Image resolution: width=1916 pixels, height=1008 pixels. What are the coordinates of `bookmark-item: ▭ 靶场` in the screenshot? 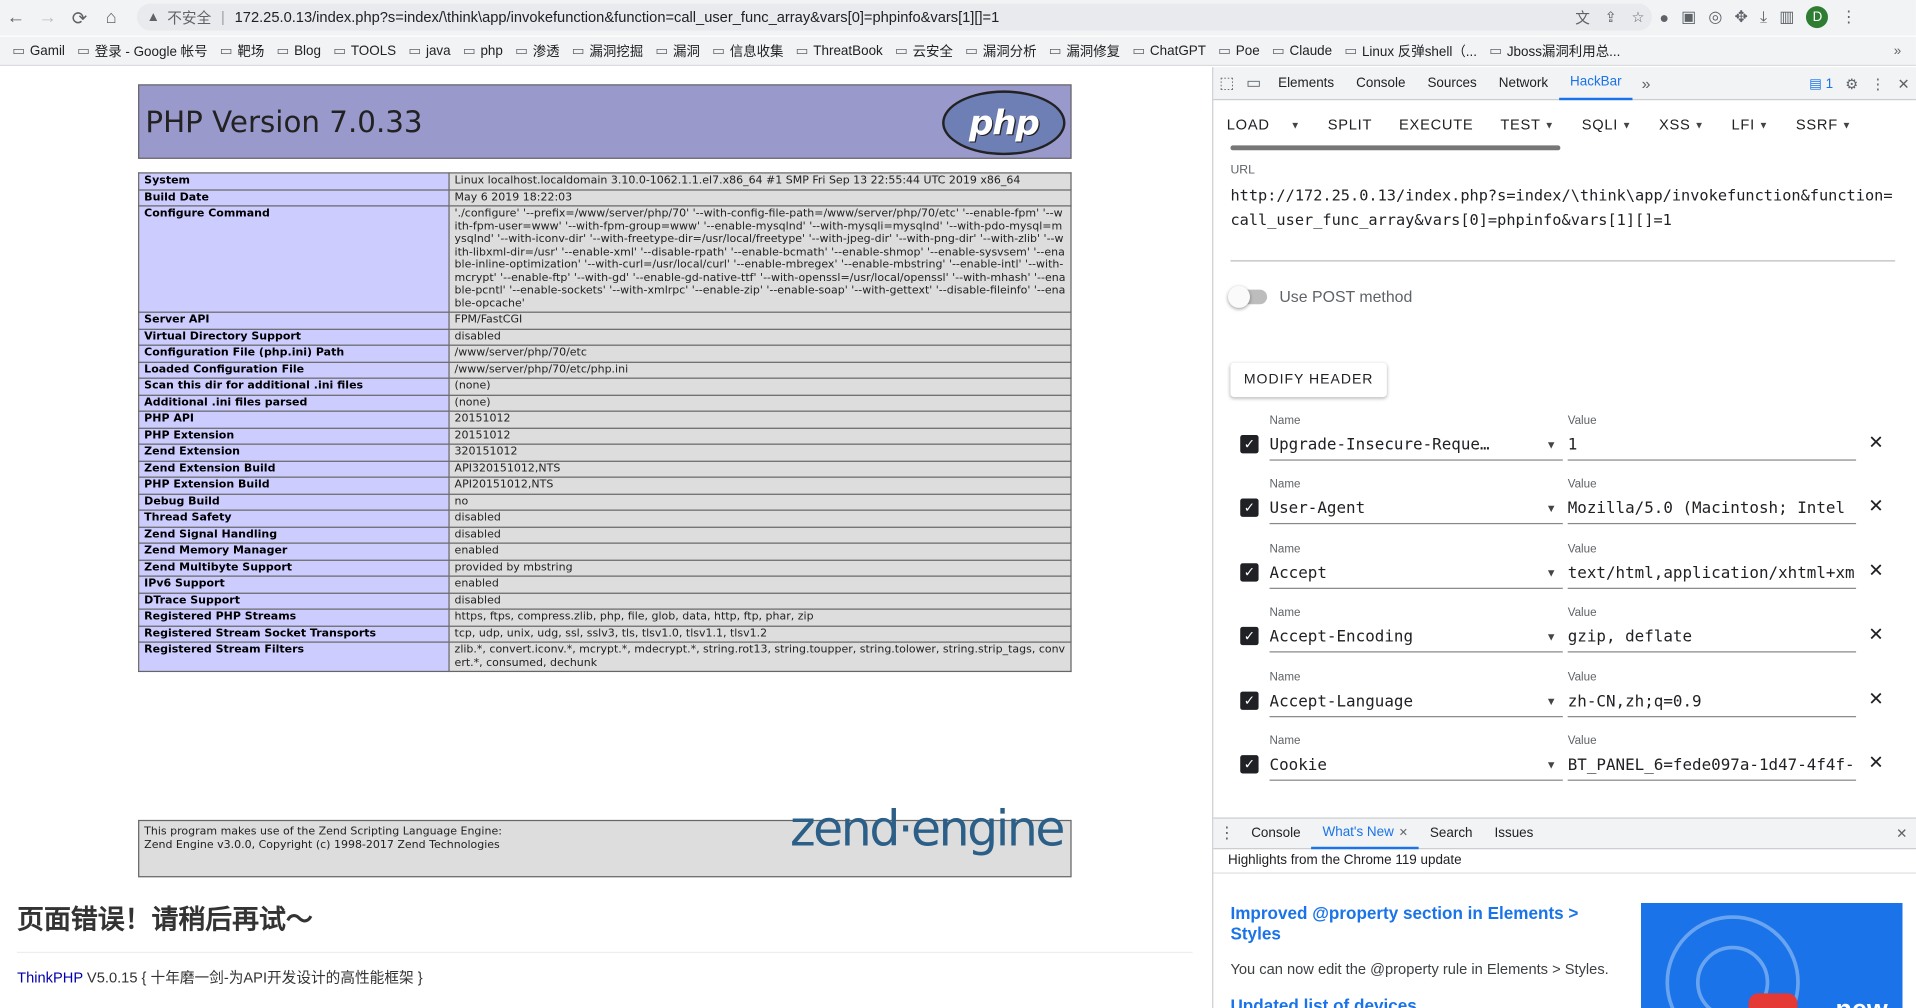 It's located at (242, 51).